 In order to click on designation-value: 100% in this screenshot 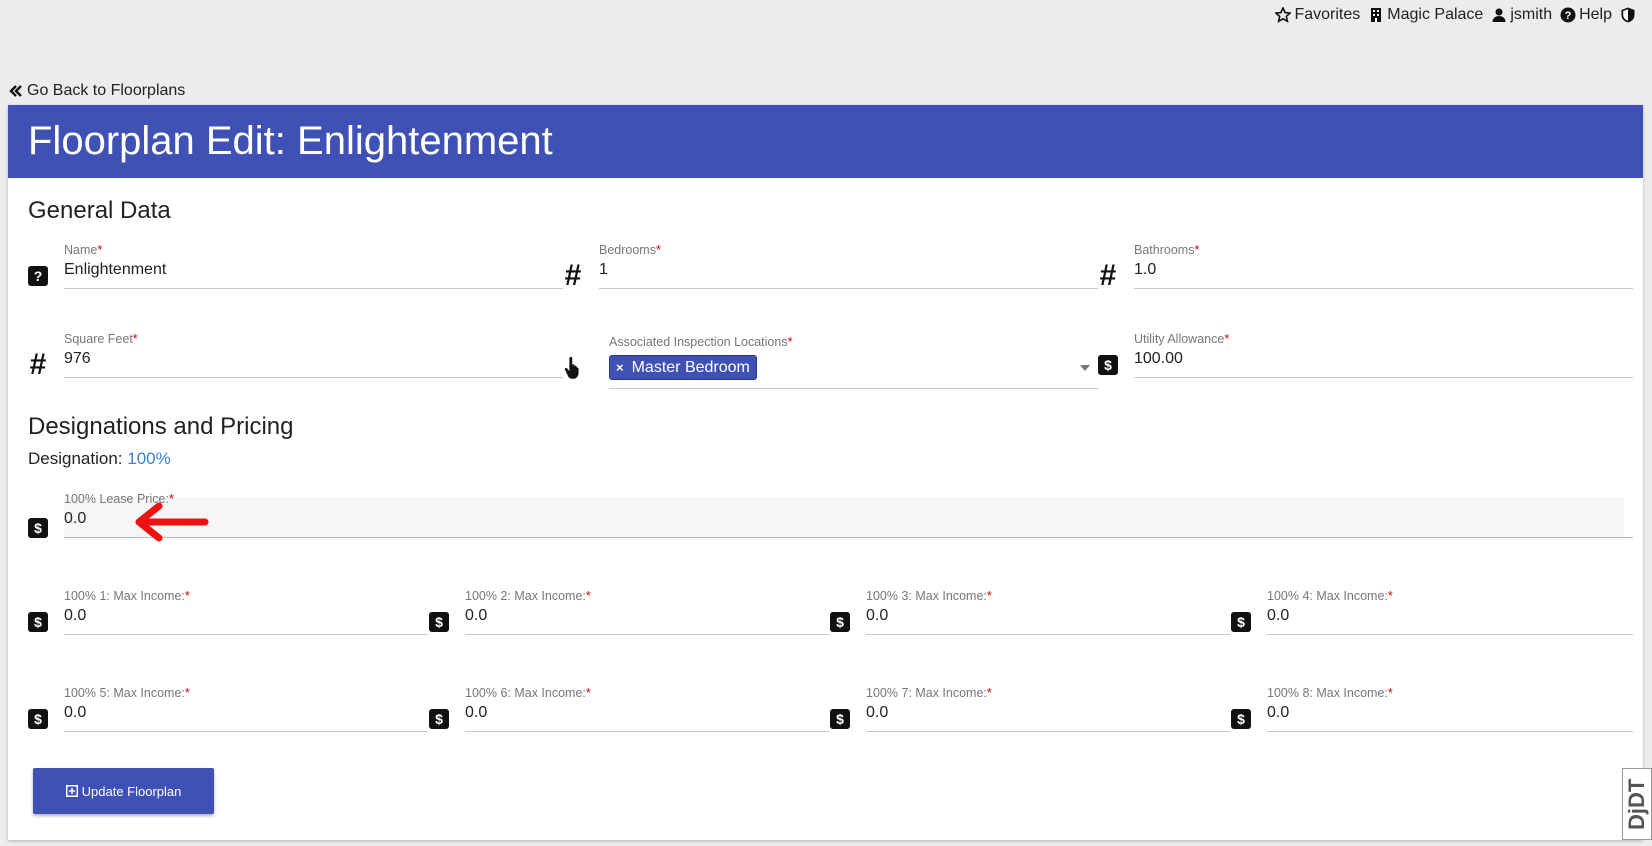, I will do `click(148, 458)`.